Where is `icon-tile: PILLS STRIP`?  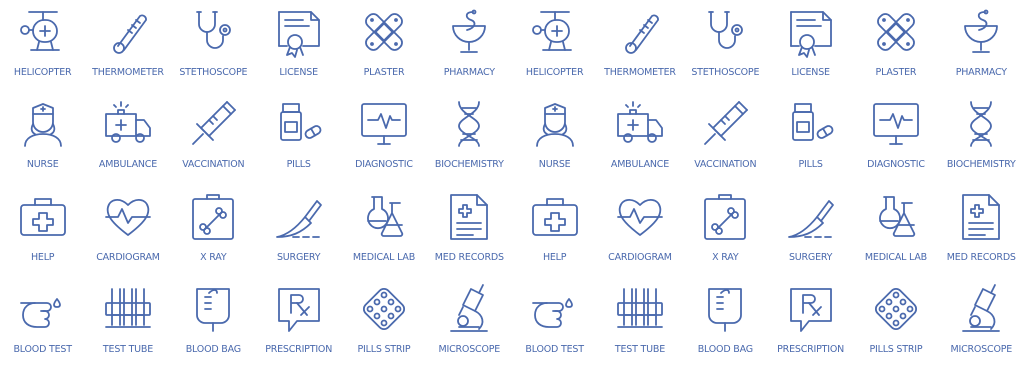 icon-tile: PILLS STRIP is located at coordinates (383, 322).